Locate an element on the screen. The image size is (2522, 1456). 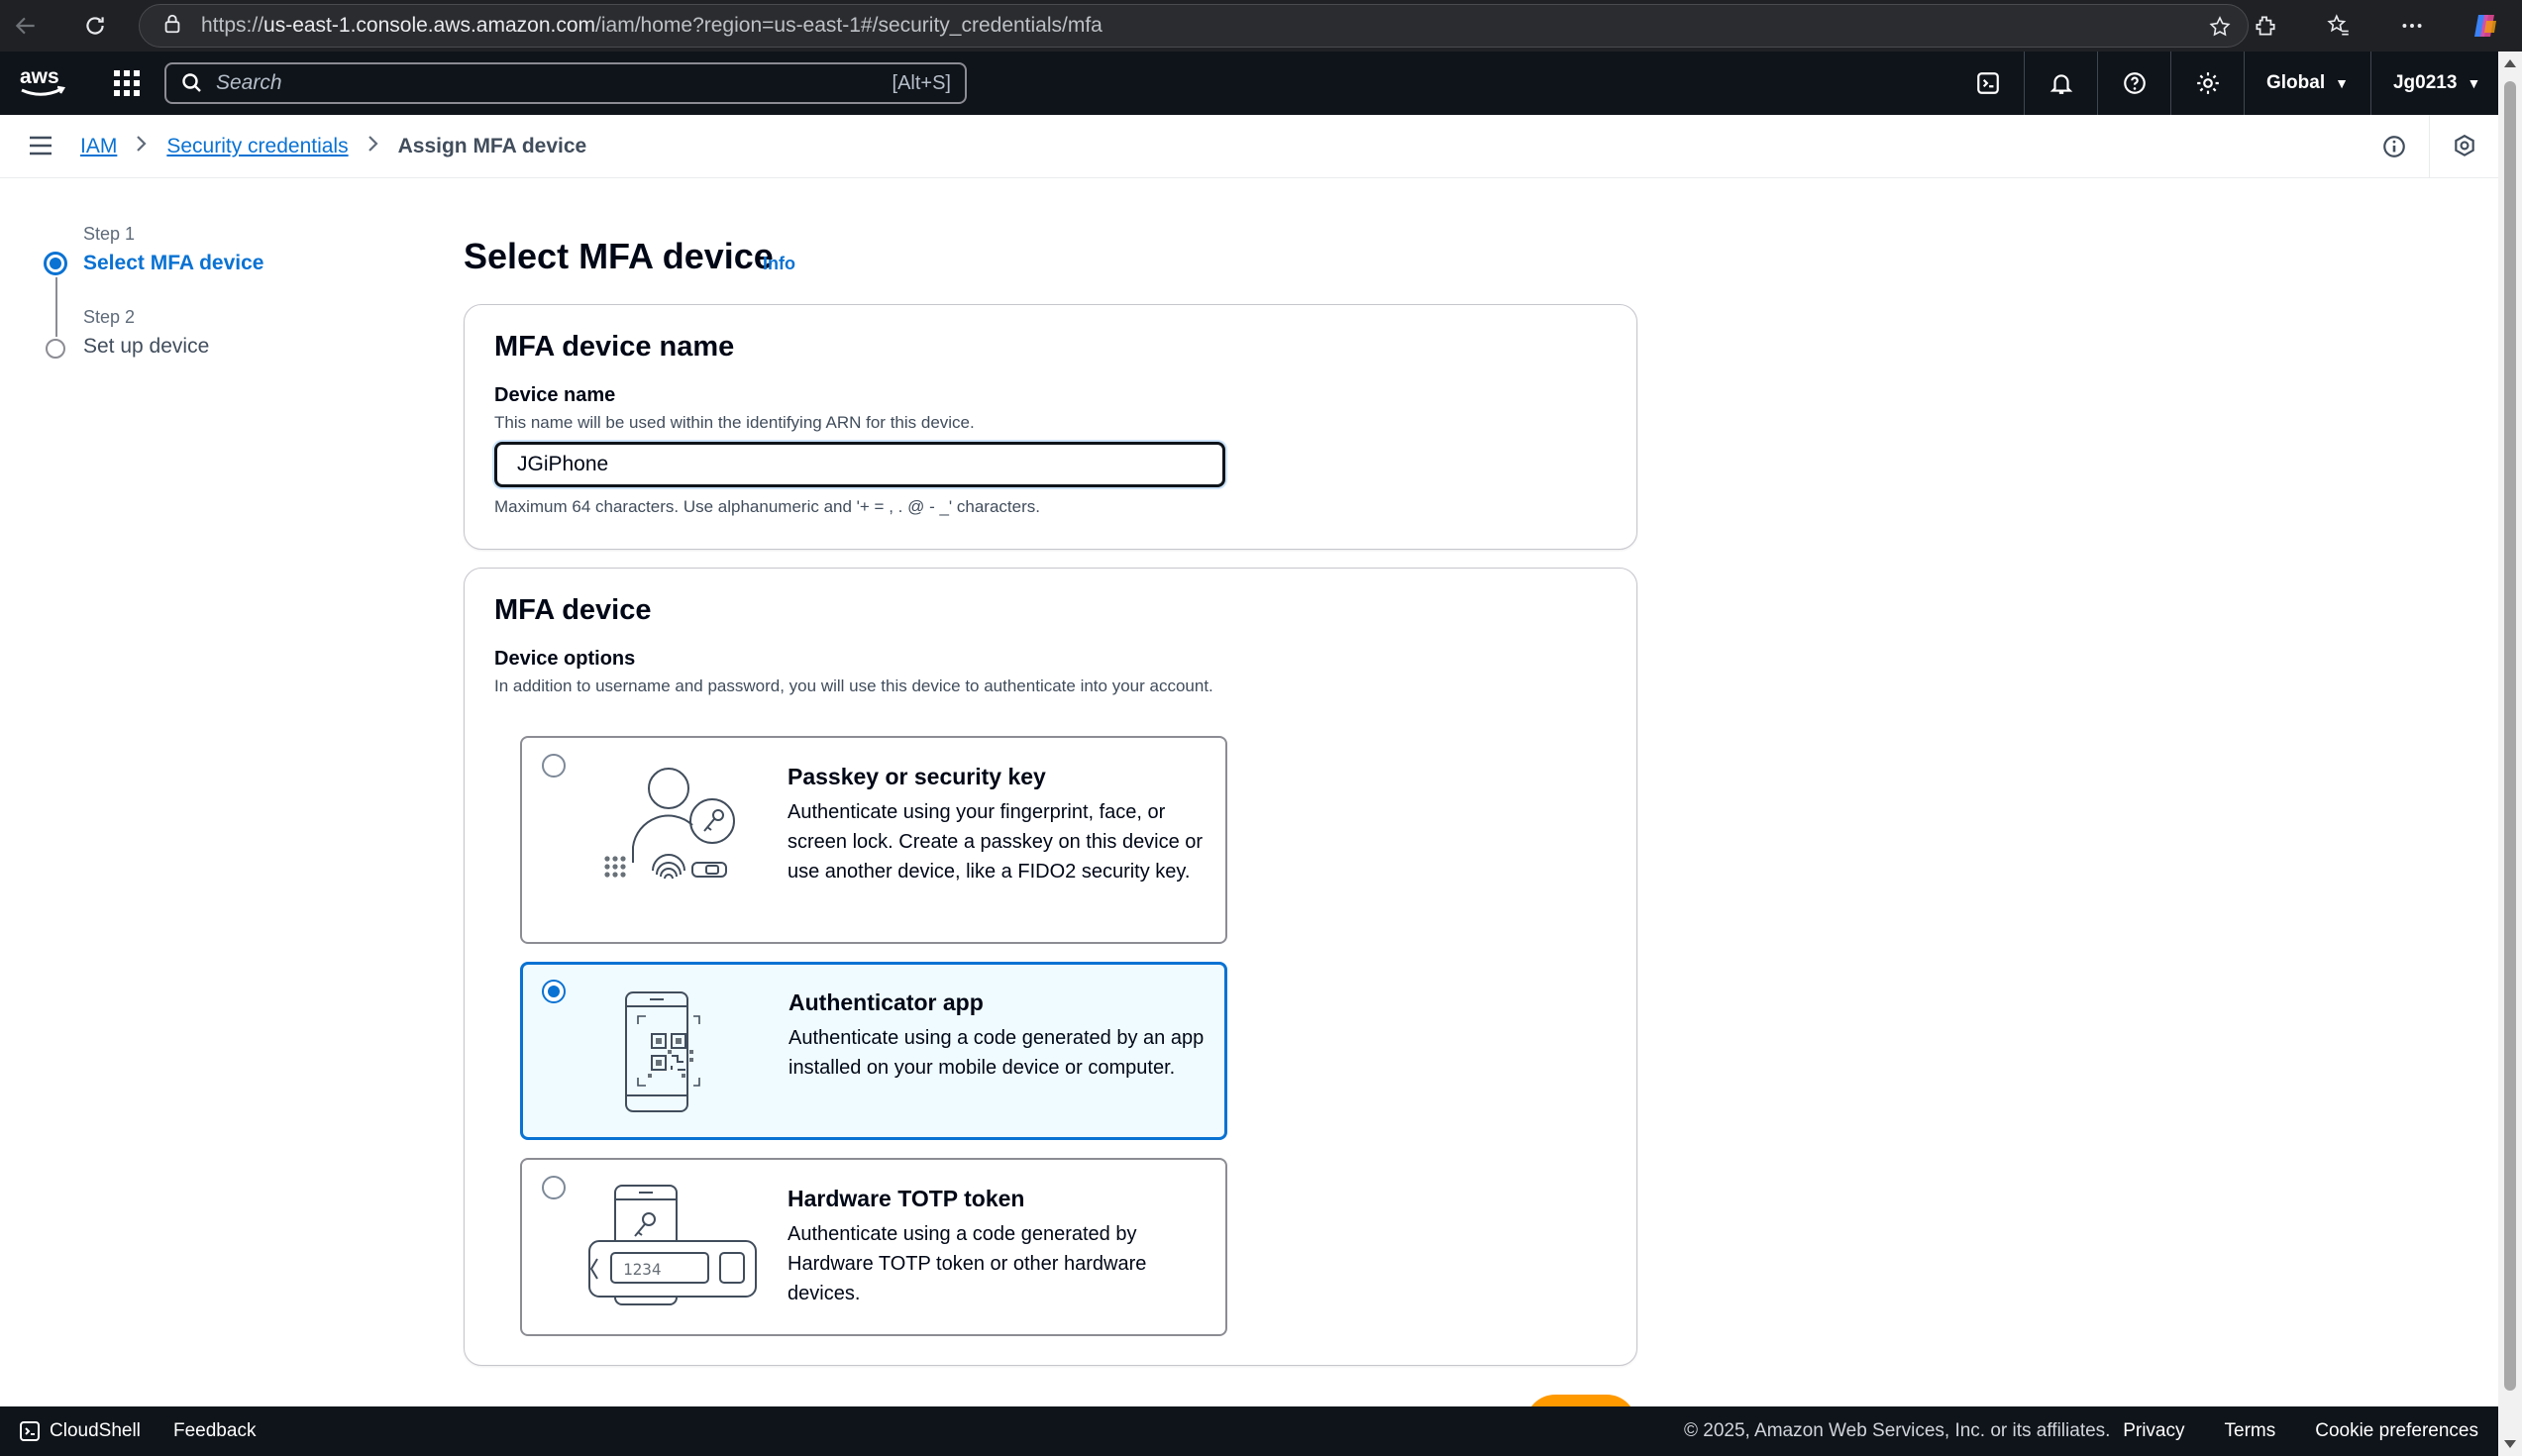
device-options-label: Device options is located at coordinates (565, 659).